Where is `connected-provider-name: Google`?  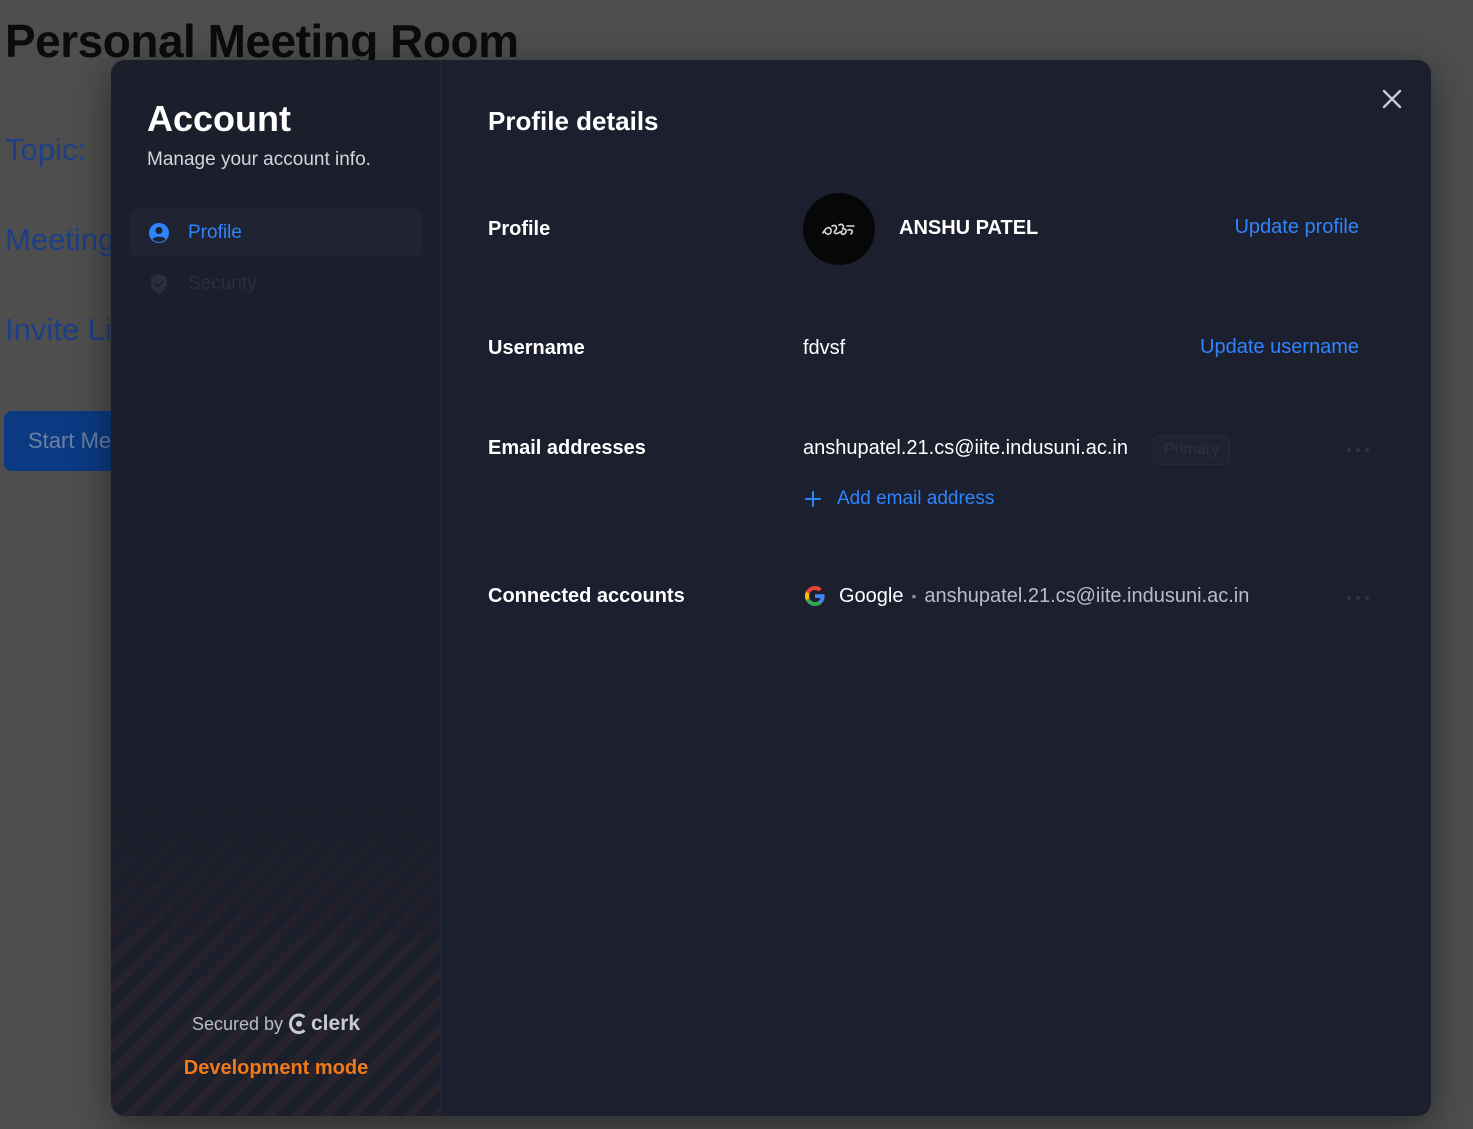
connected-provider-name: Google is located at coordinates (871, 595).